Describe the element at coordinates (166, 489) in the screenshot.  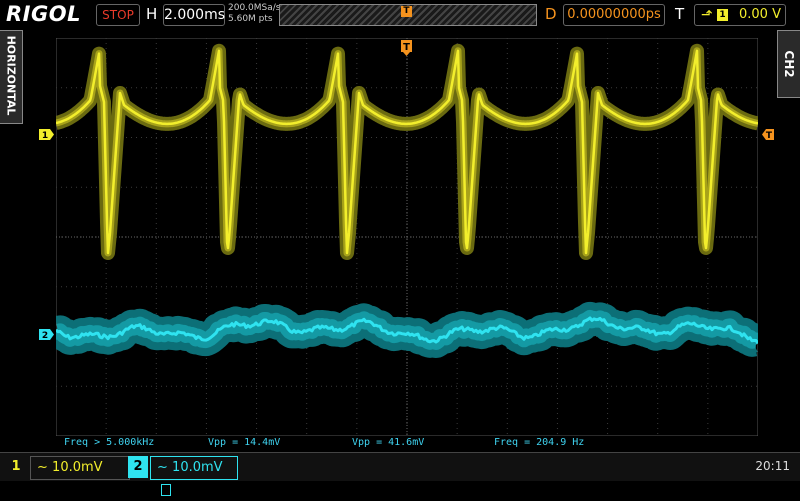
I see `bandwidth-limit-icon` at that location.